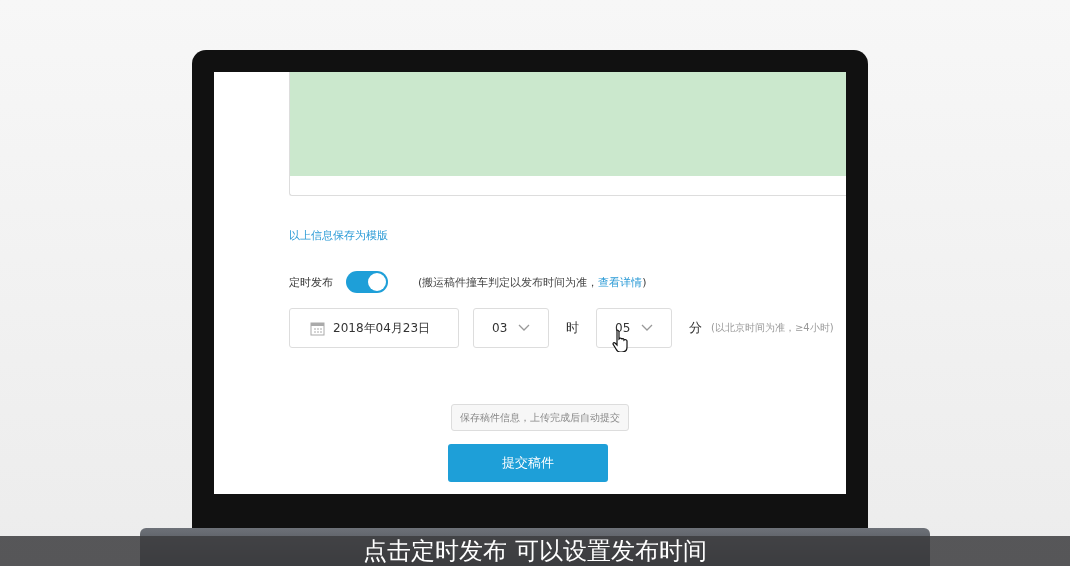 Image resolution: width=1070 pixels, height=566 pixels. Describe the element at coordinates (535, 551) in the screenshot. I see `video-caption: 点击定时发布 可以设置发布时间` at that location.